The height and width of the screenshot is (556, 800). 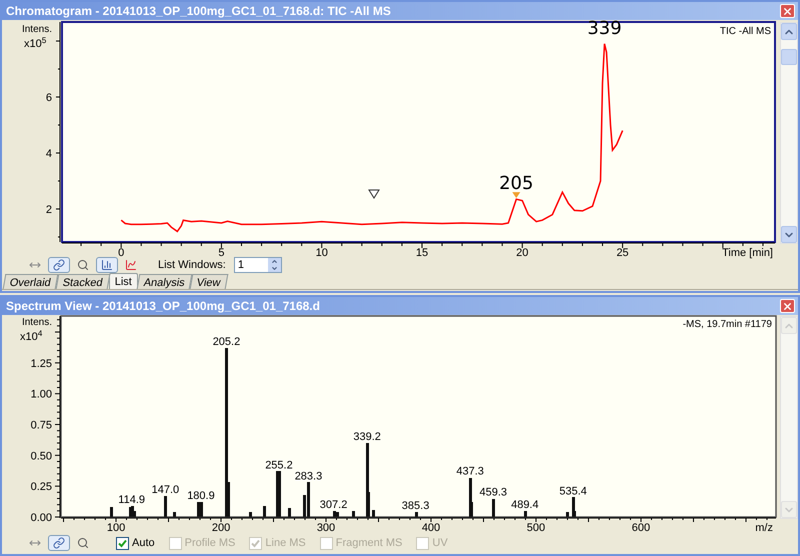 What do you see at coordinates (49, 154) in the screenshot?
I see `axis-tick-label: 4` at bounding box center [49, 154].